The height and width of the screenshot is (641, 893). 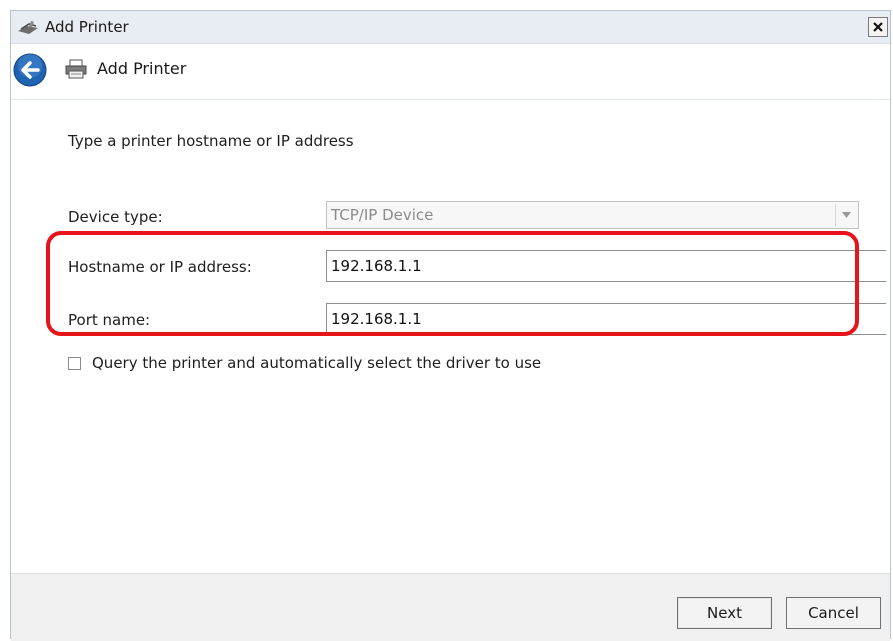 I want to click on query-printer-checkbox, so click(x=74, y=363).